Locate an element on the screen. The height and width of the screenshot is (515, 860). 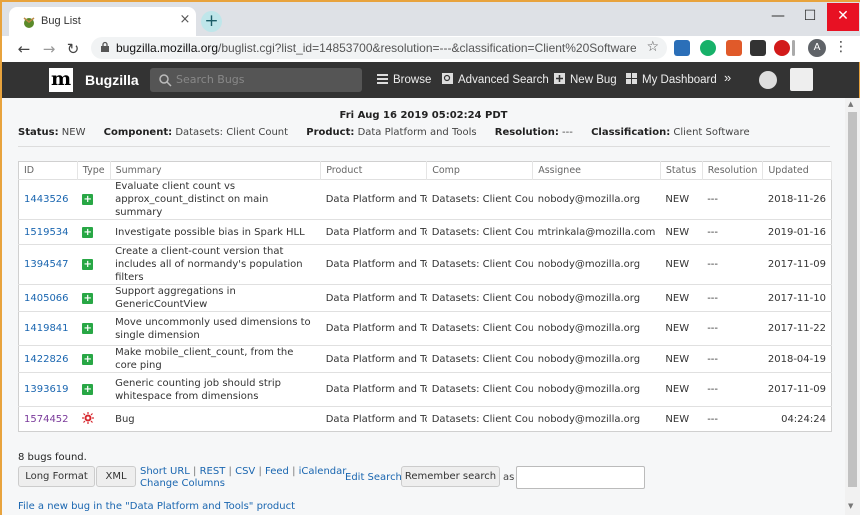
browser-tab: Bug List × is located at coordinates (102, 21).